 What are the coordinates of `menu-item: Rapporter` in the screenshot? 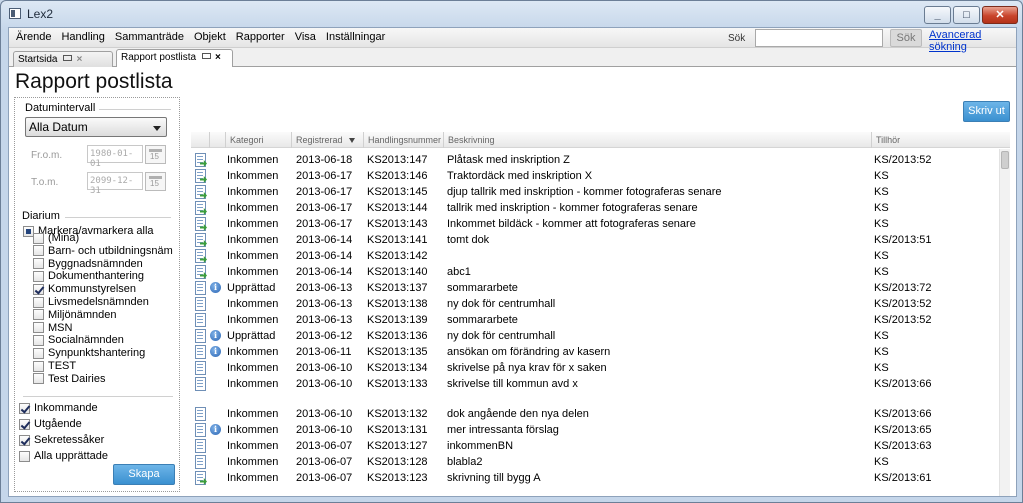 It's located at (260, 37).